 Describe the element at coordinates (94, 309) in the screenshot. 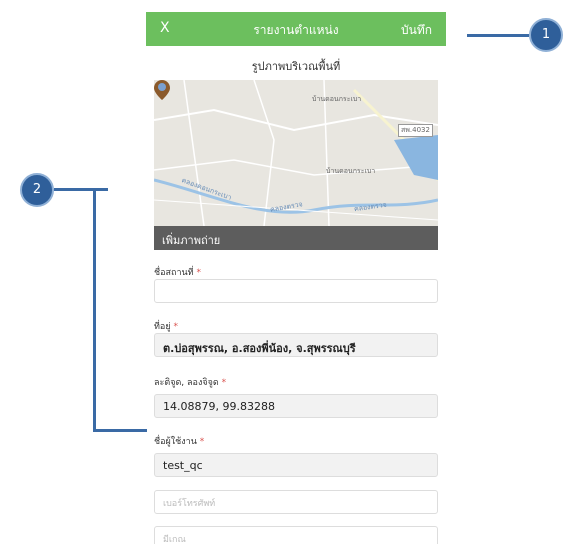

I see `callout-line-2-vertical` at that location.